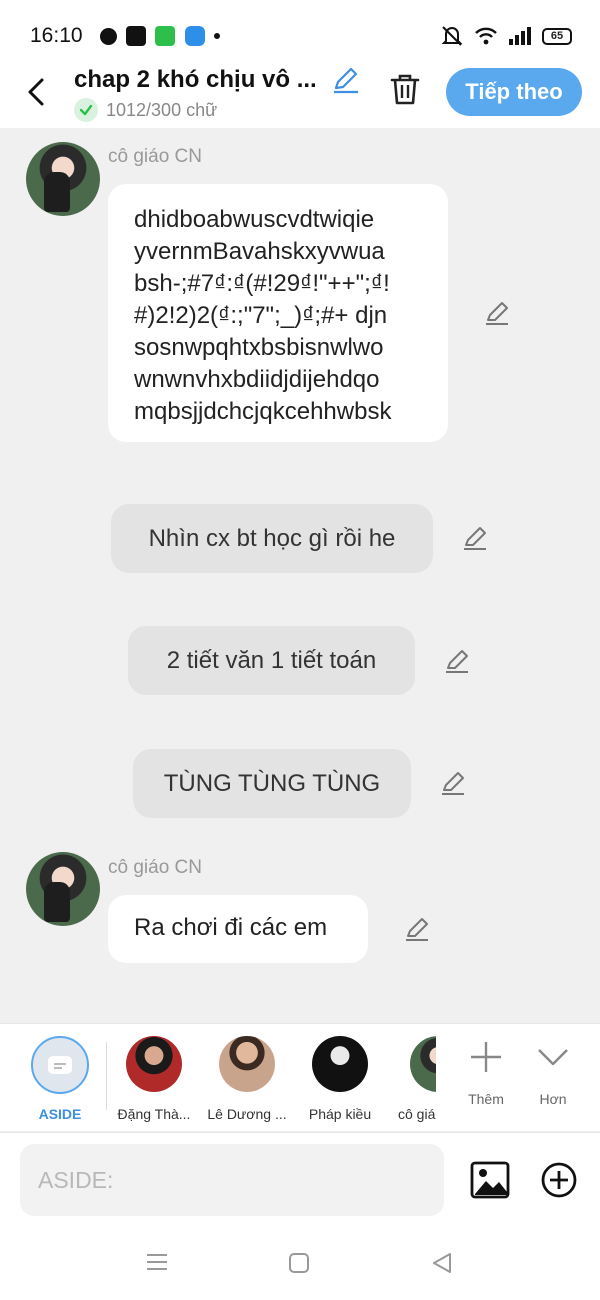 Image resolution: width=600 pixels, height=1300 pixels. Describe the element at coordinates (553, 1099) in the screenshot. I see `expand-label: Hơn` at that location.